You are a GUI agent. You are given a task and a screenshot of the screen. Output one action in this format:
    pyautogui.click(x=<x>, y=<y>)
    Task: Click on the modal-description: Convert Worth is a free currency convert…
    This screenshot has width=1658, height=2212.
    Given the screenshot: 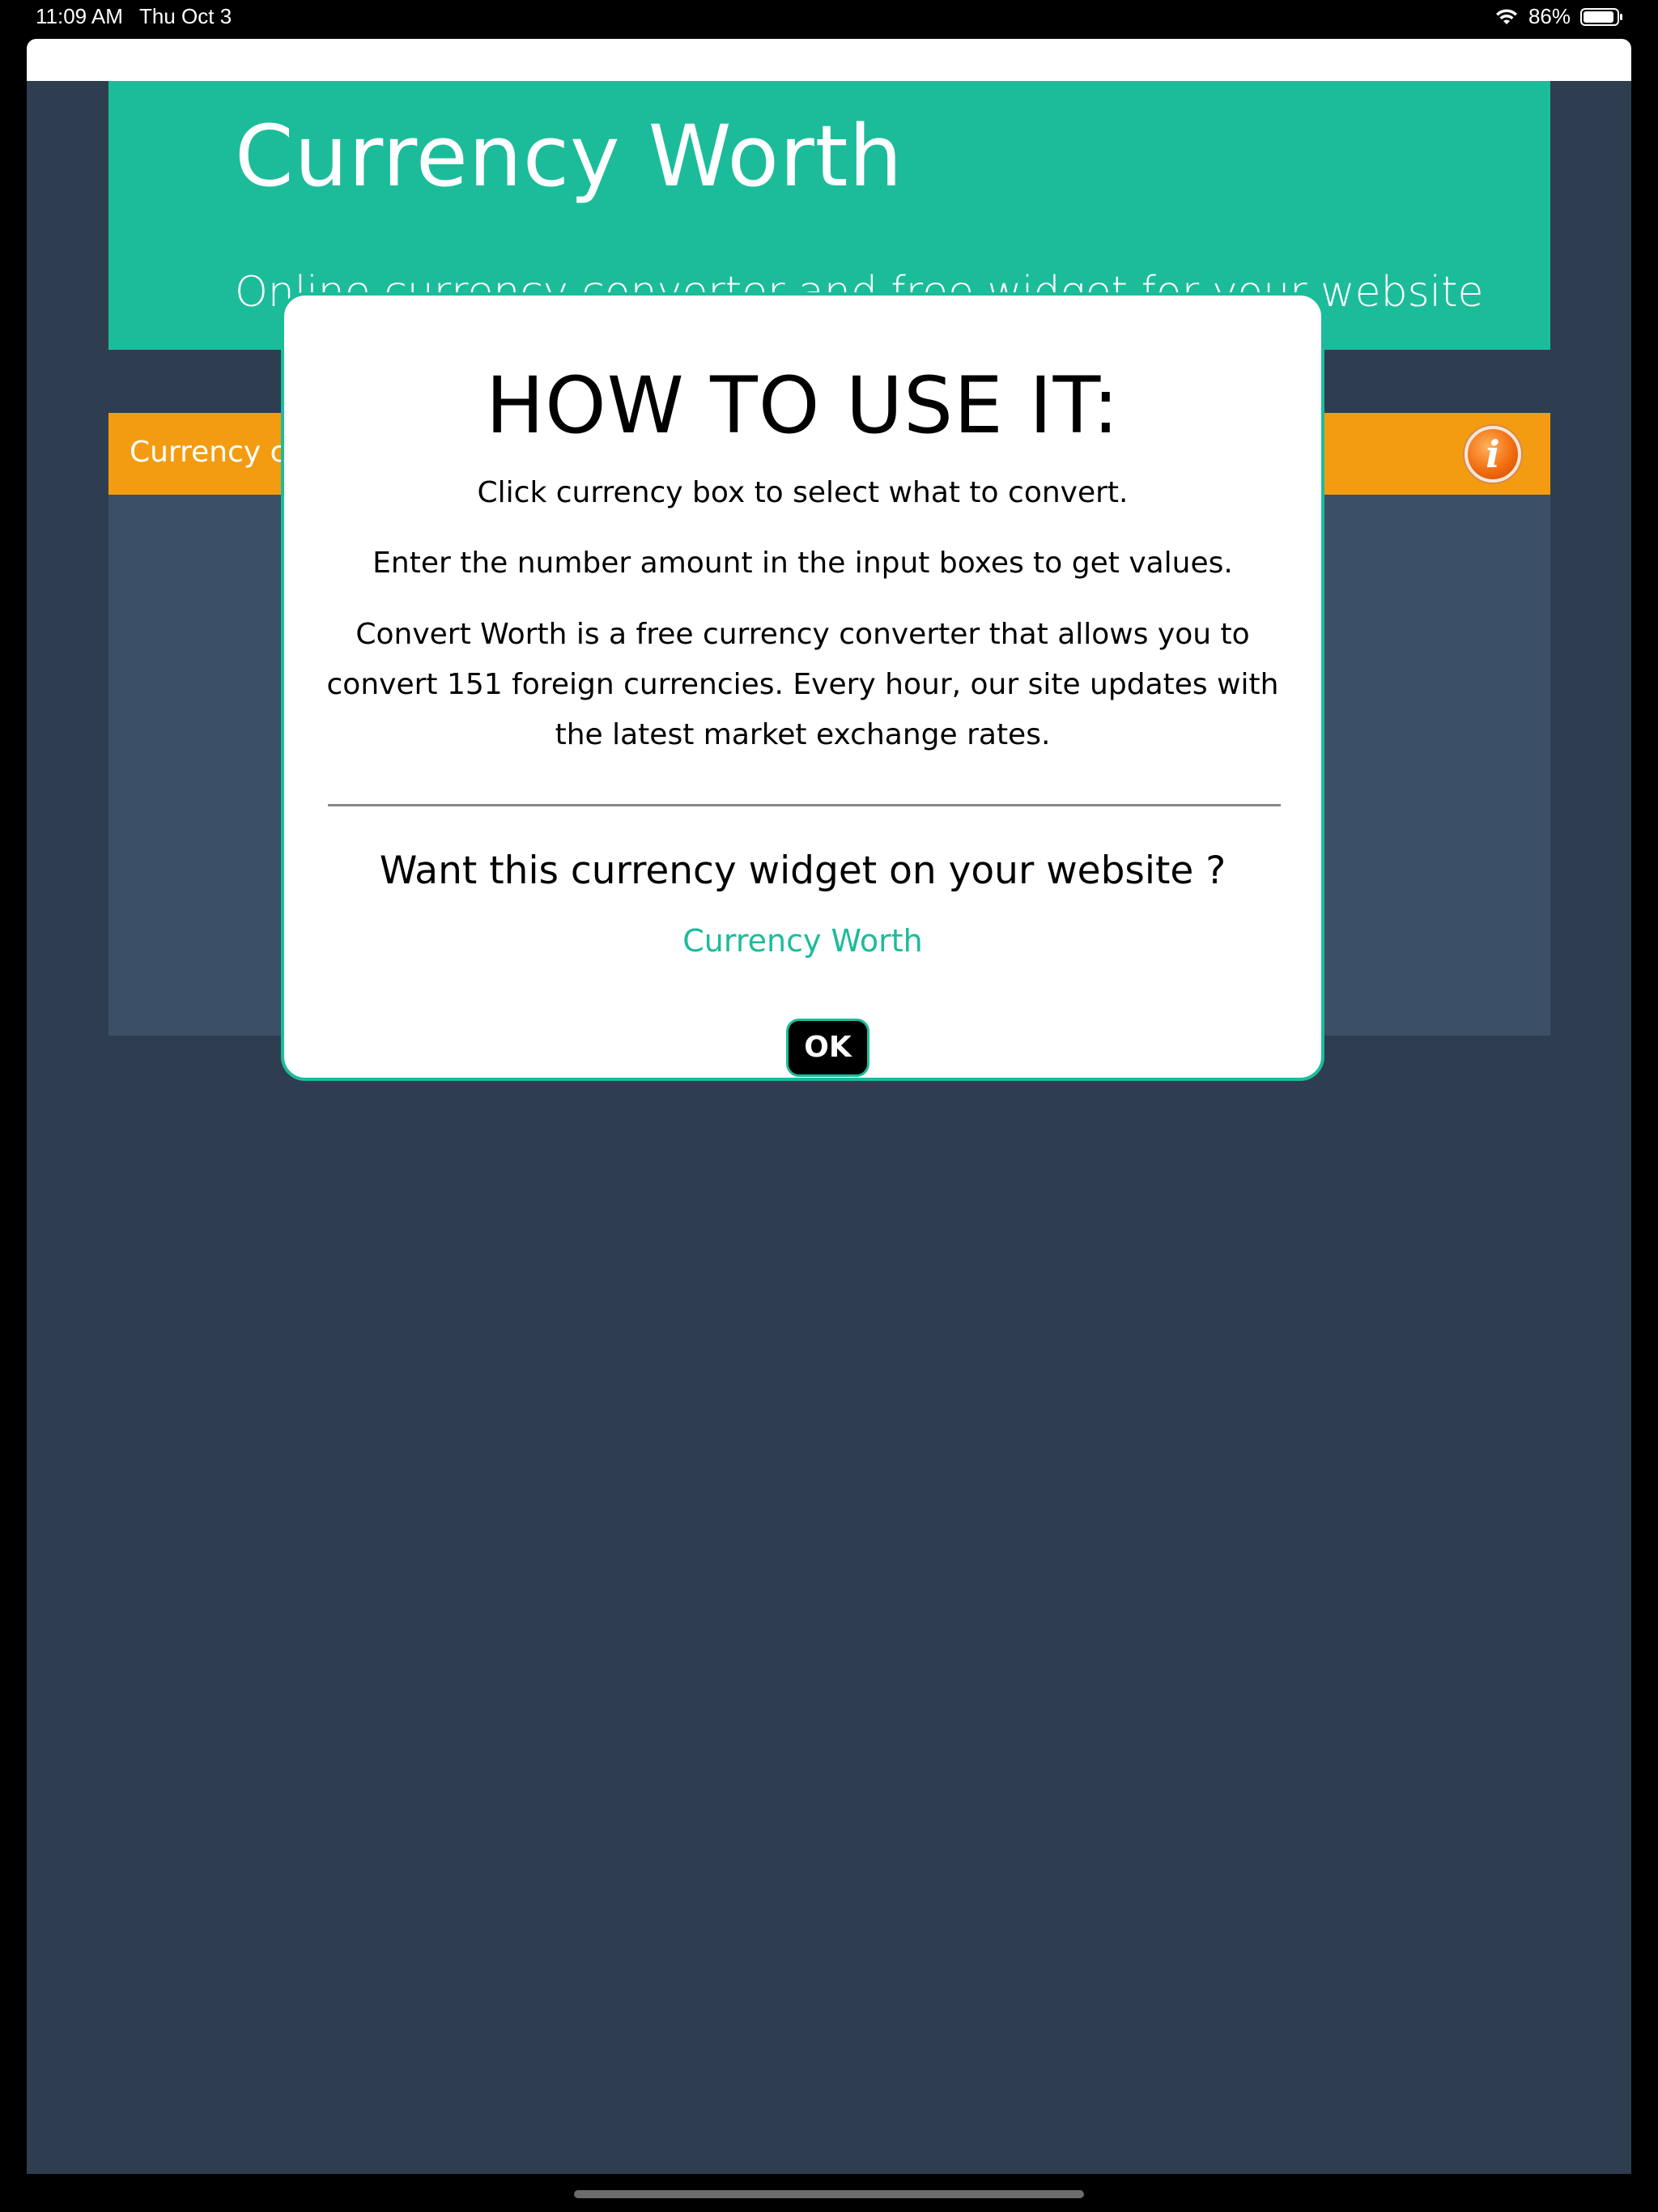 What is the action you would take?
    pyautogui.click(x=802, y=685)
    